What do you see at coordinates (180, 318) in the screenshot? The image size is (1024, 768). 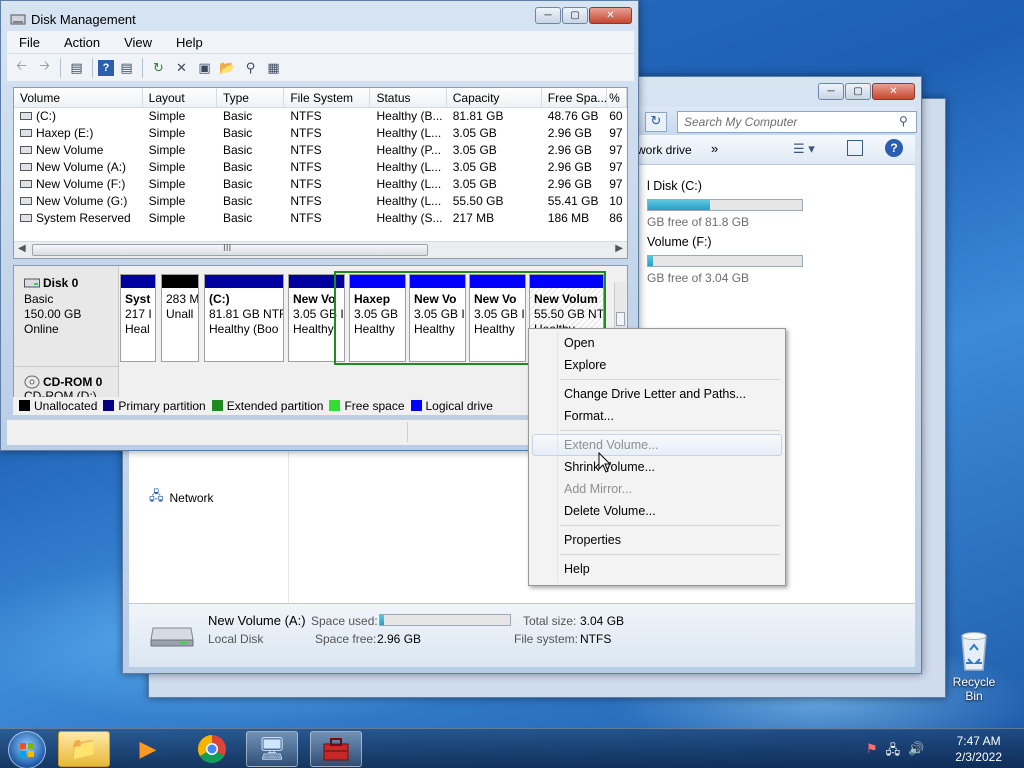 I see `partition-block: 283 M Unall` at bounding box center [180, 318].